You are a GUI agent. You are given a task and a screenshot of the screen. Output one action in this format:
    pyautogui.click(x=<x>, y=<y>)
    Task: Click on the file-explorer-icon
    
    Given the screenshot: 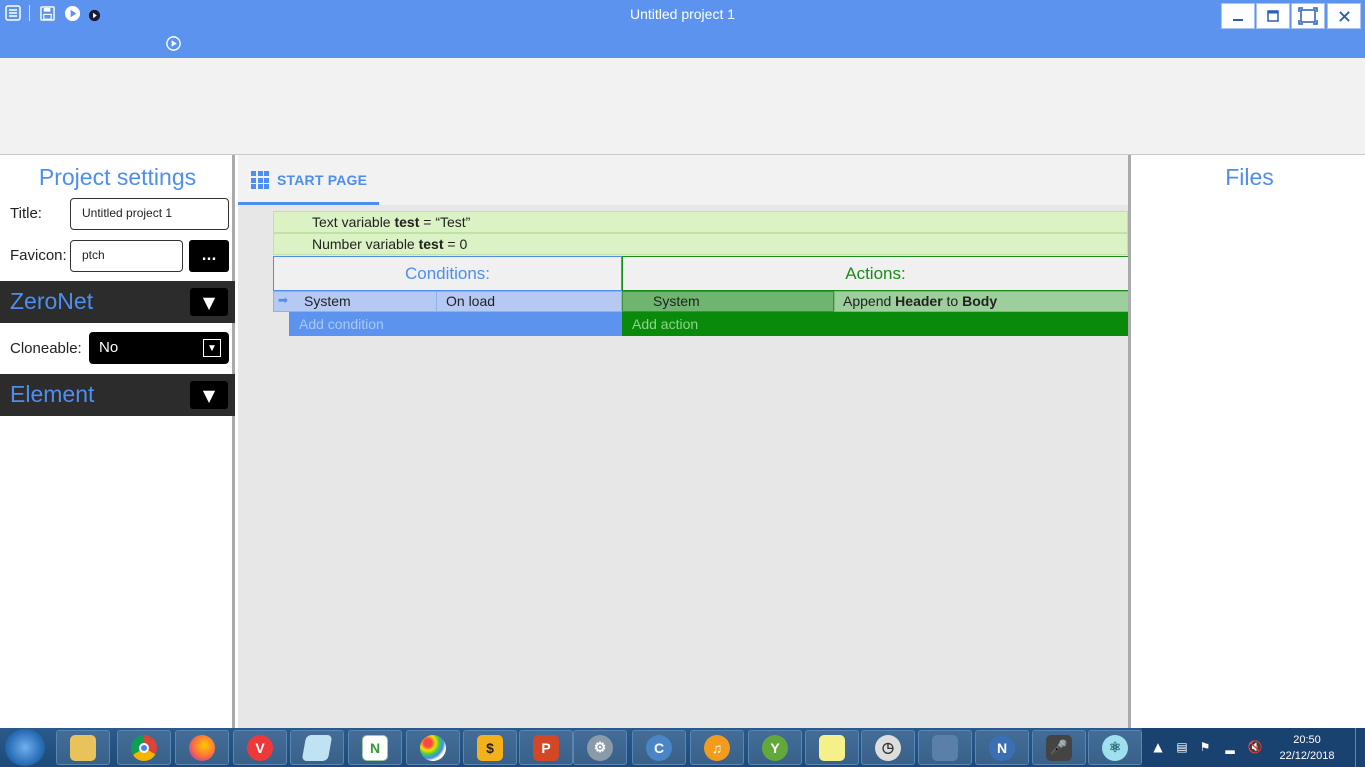 What is the action you would take?
    pyautogui.click(x=83, y=747)
    